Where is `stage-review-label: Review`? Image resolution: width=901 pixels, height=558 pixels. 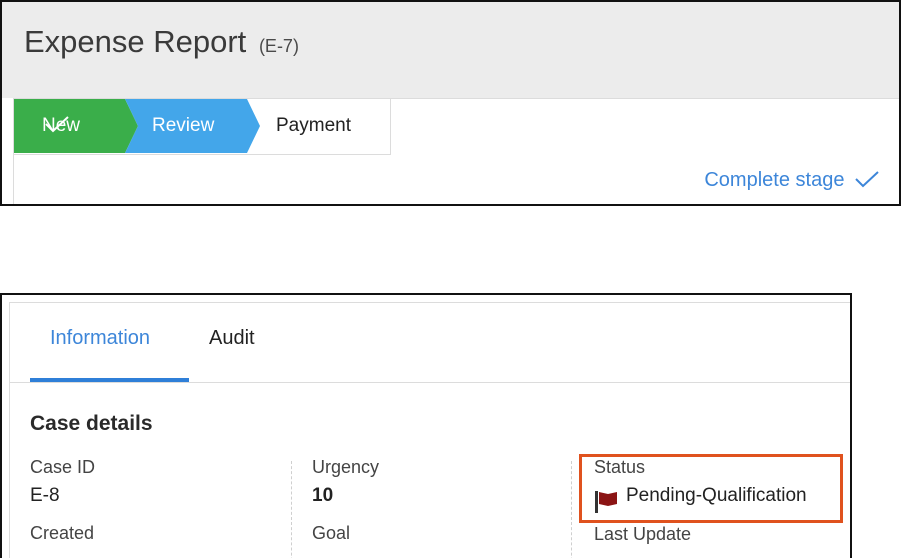
stage-review-label: Review is located at coordinates (183, 125).